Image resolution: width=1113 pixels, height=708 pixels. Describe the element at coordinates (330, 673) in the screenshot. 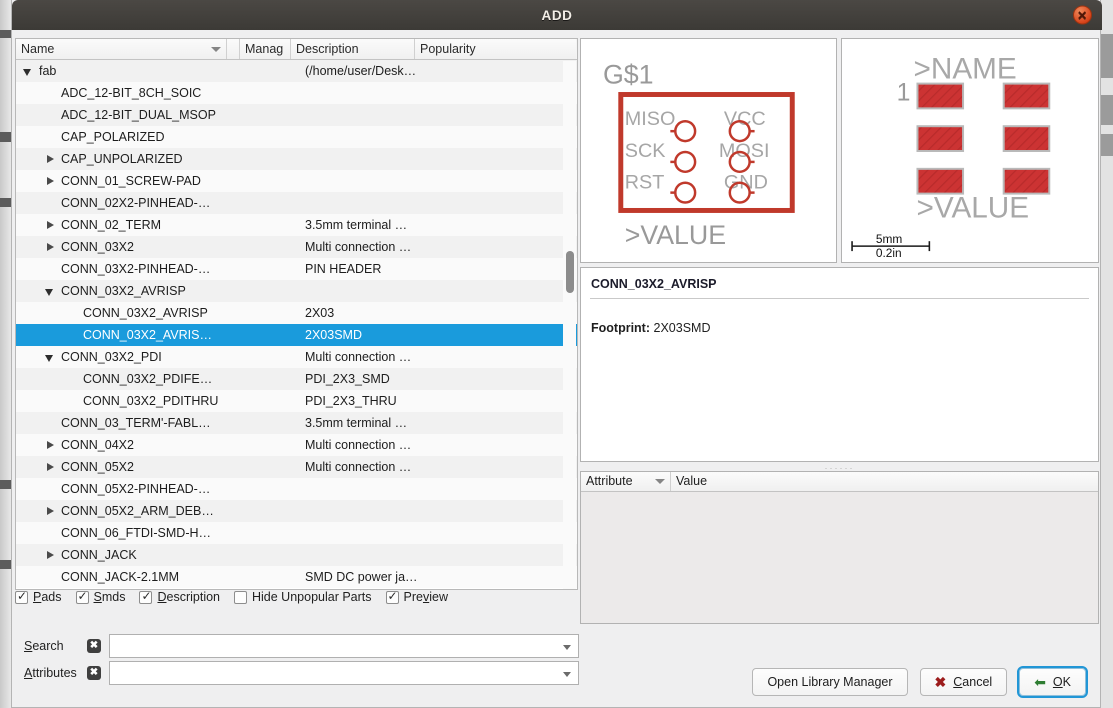

I see `attributes-input` at that location.